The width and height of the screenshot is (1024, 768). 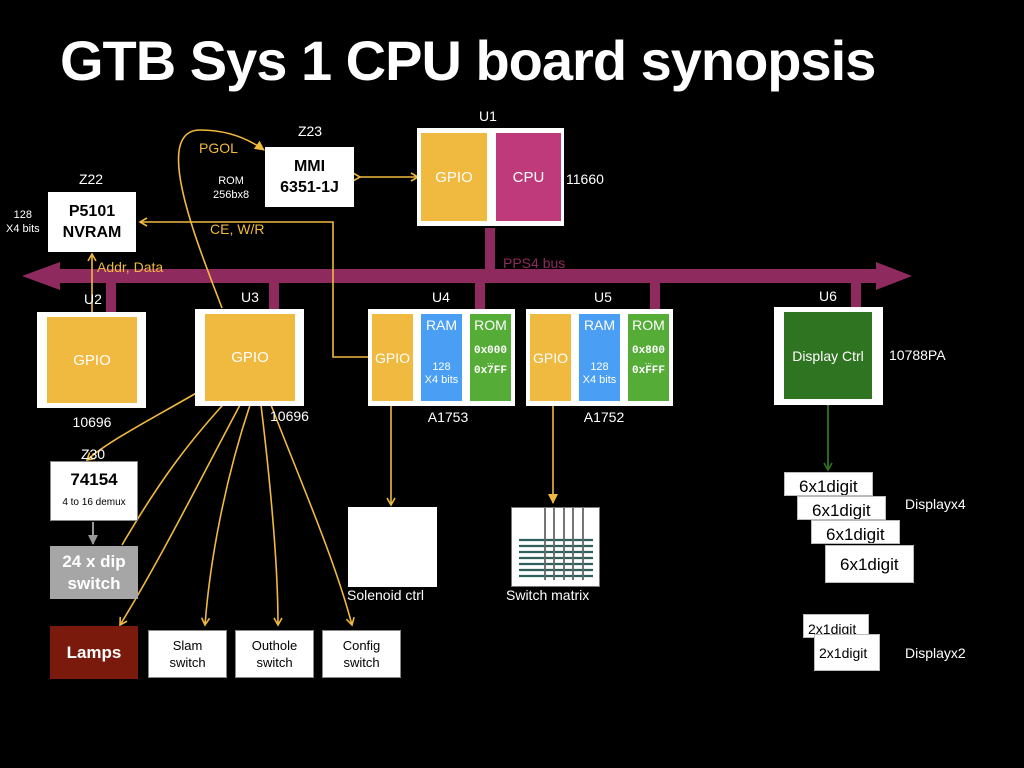 What do you see at coordinates (470, 276) in the screenshot?
I see `bus-bar` at bounding box center [470, 276].